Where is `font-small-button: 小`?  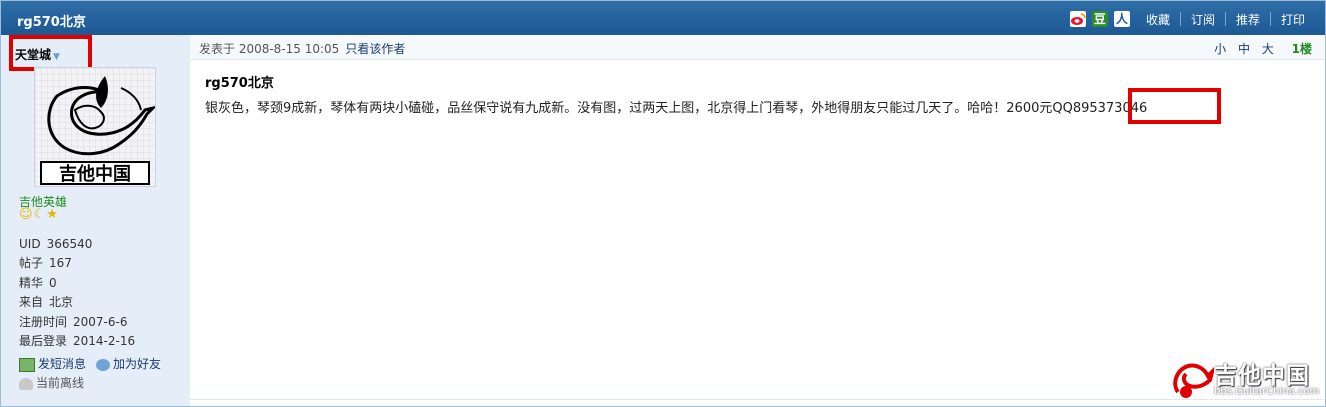 font-small-button: 小 is located at coordinates (1220, 49).